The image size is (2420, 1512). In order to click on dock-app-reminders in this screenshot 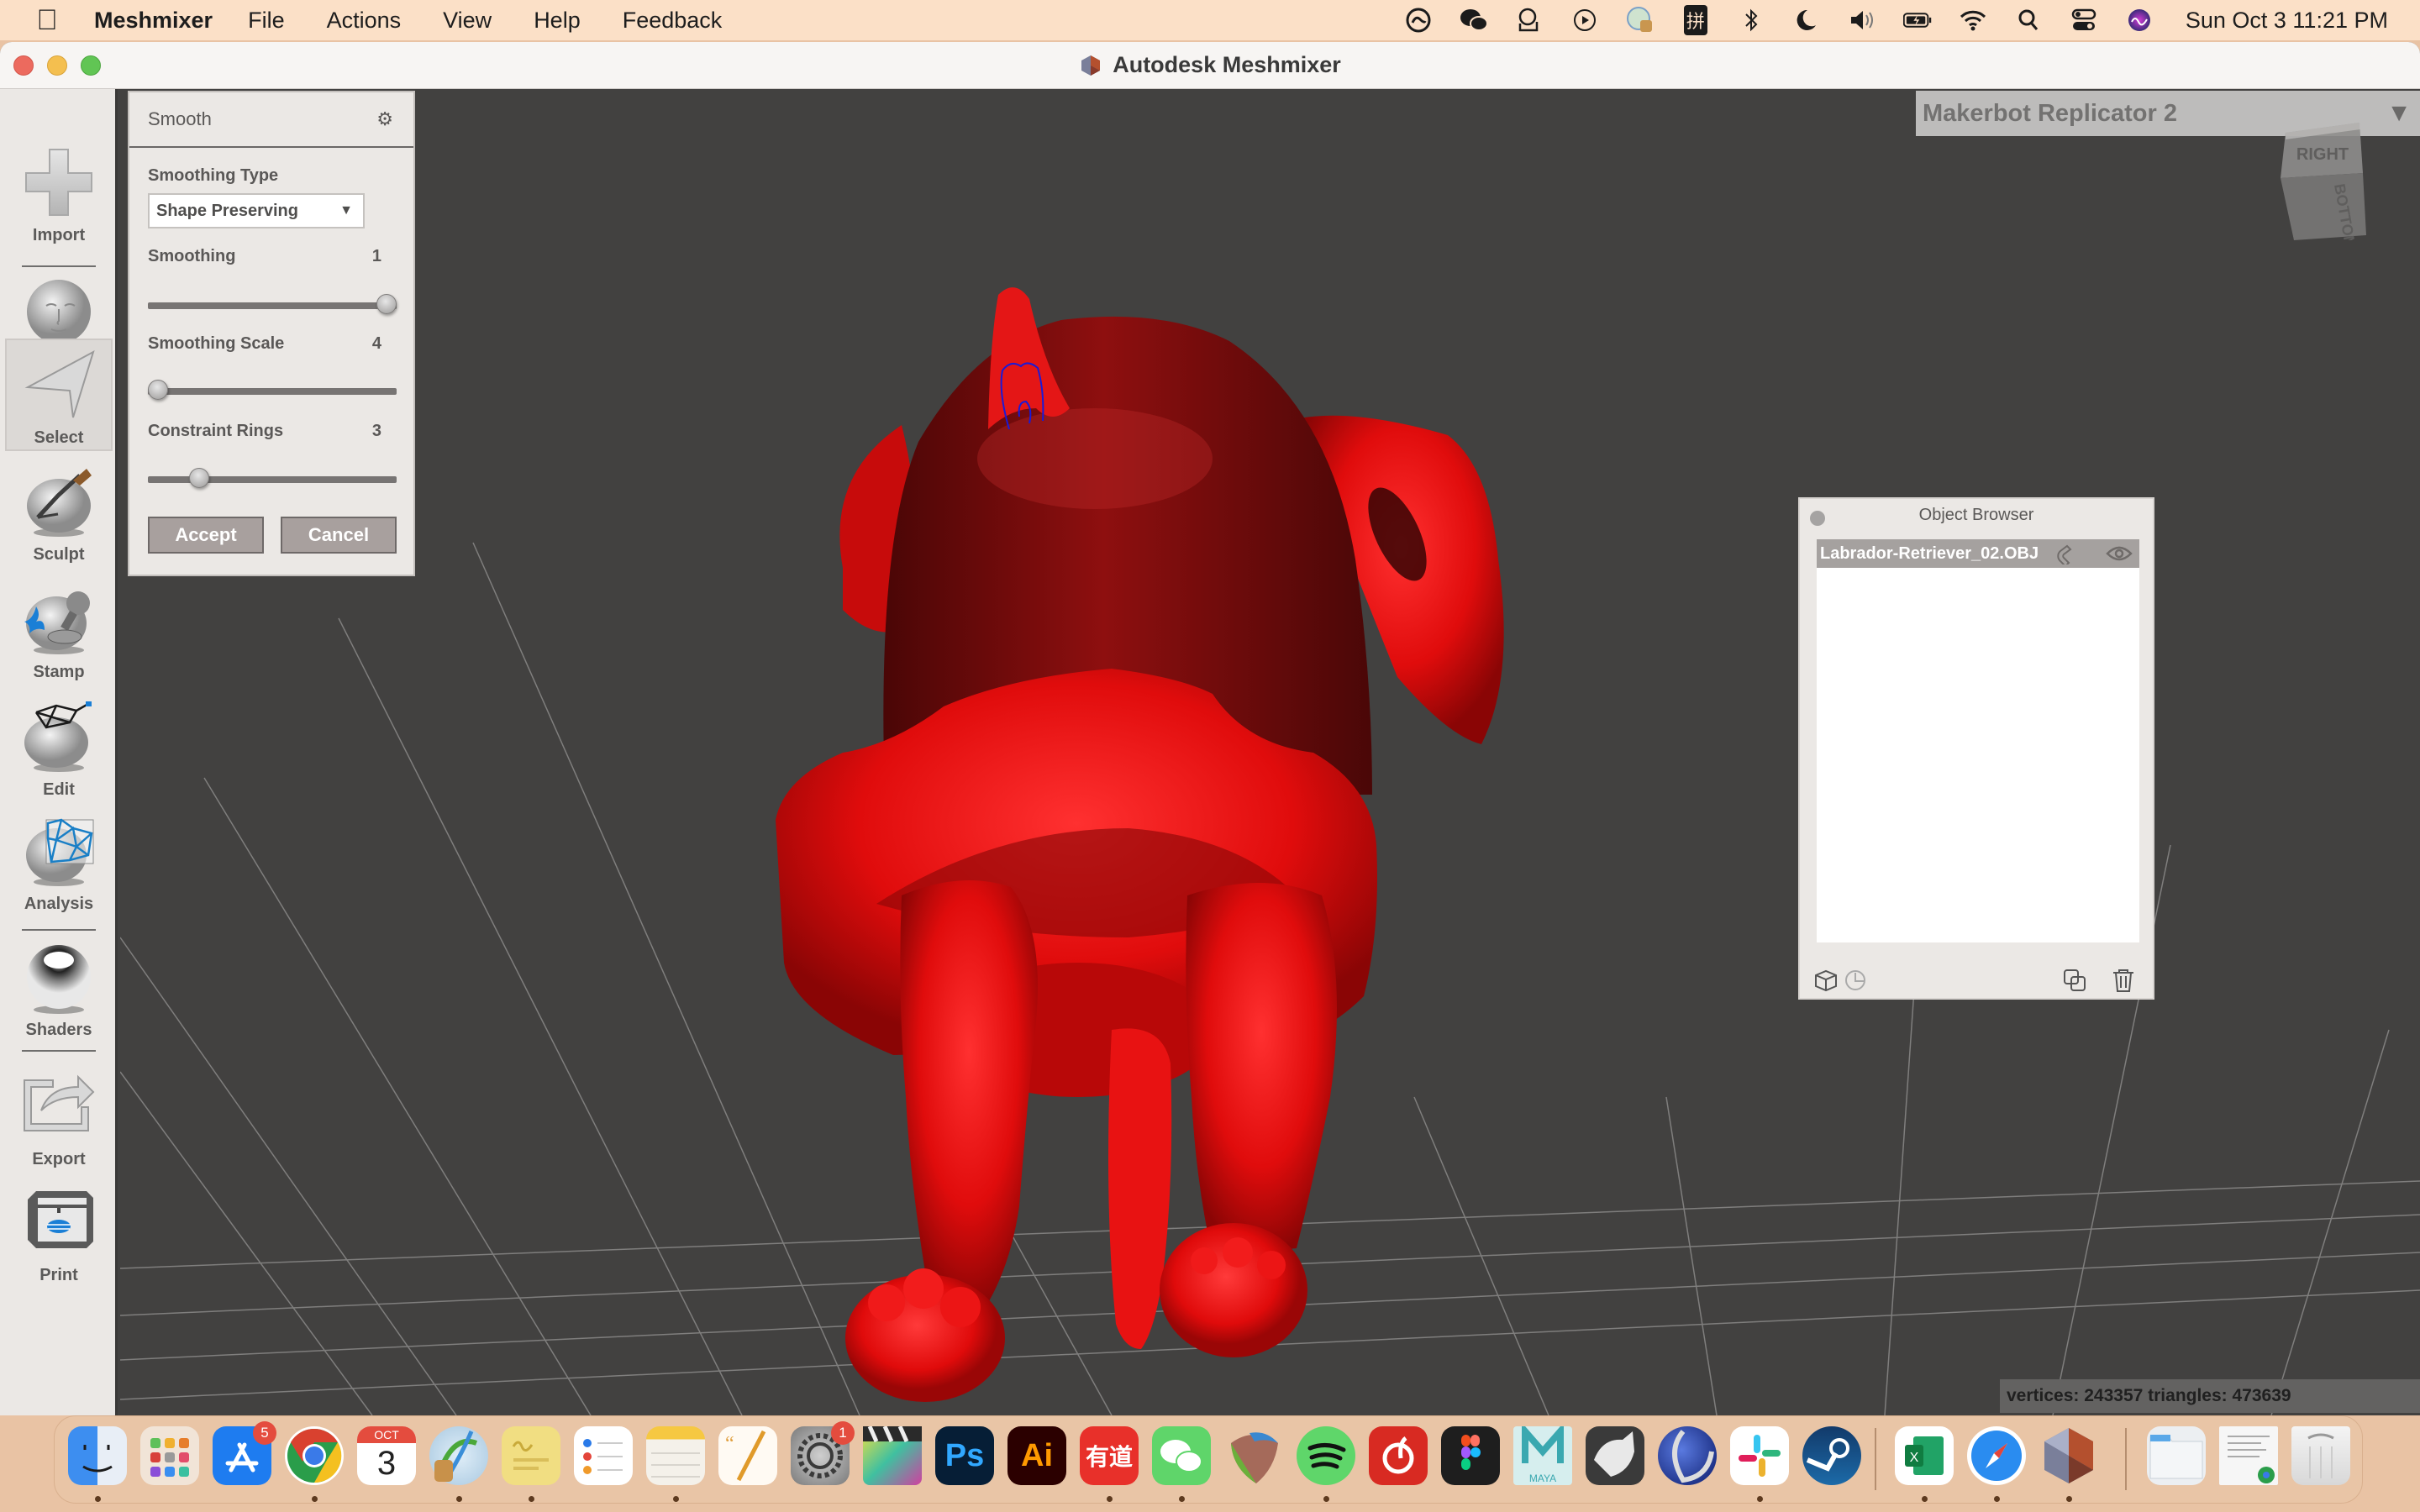, I will do `click(603, 1455)`.